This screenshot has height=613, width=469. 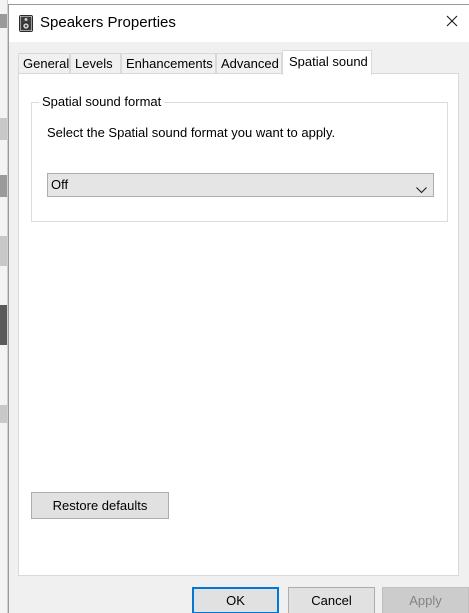 I want to click on tab-enhancements: Enhancements, so click(x=168, y=63).